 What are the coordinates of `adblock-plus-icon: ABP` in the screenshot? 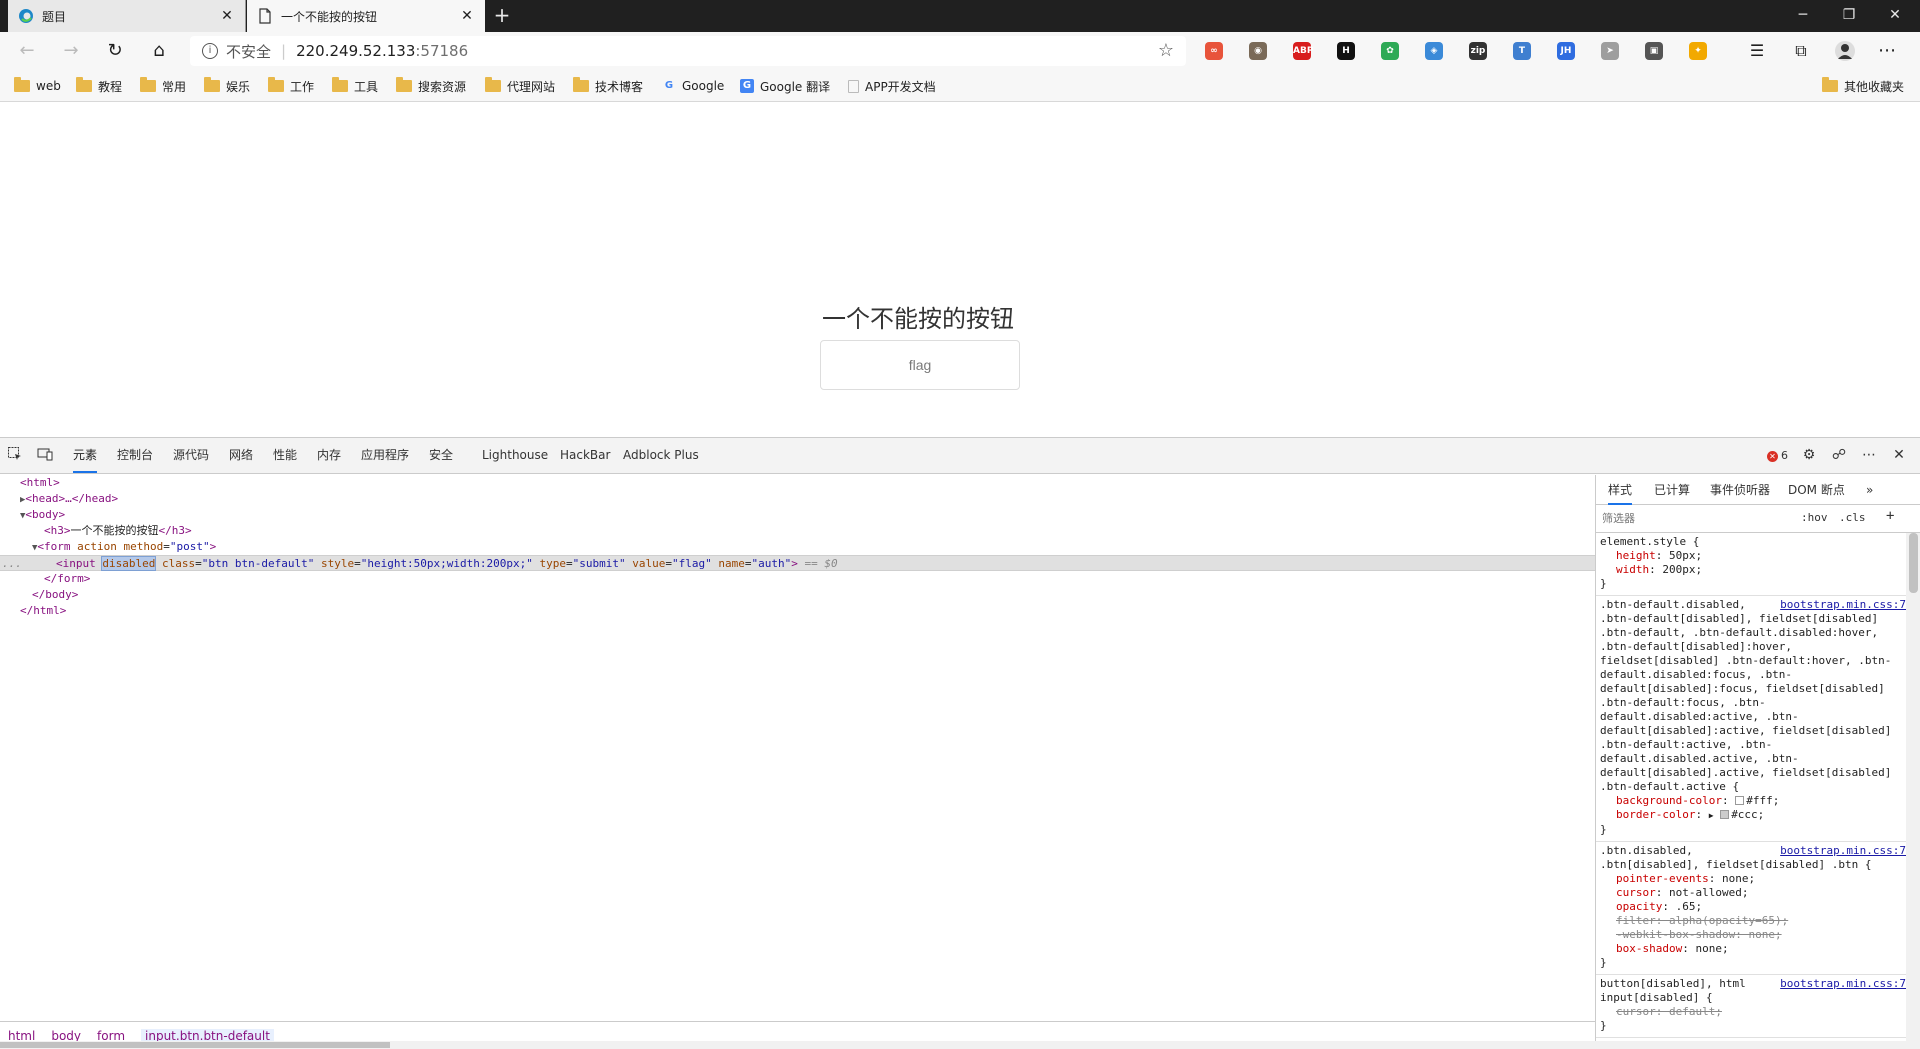 It's located at (1303, 51).